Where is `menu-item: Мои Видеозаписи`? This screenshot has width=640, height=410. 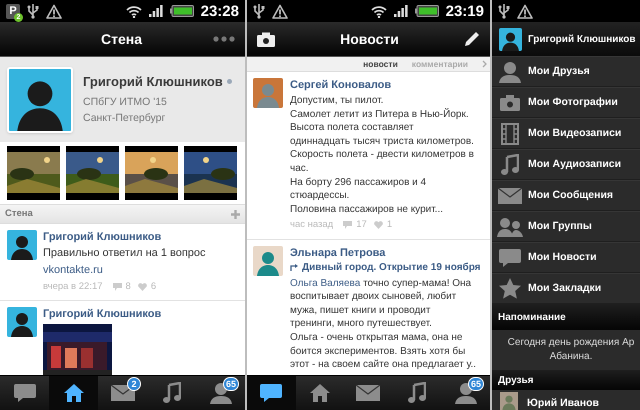 menu-item: Мои Видеозаписи is located at coordinates (566, 133).